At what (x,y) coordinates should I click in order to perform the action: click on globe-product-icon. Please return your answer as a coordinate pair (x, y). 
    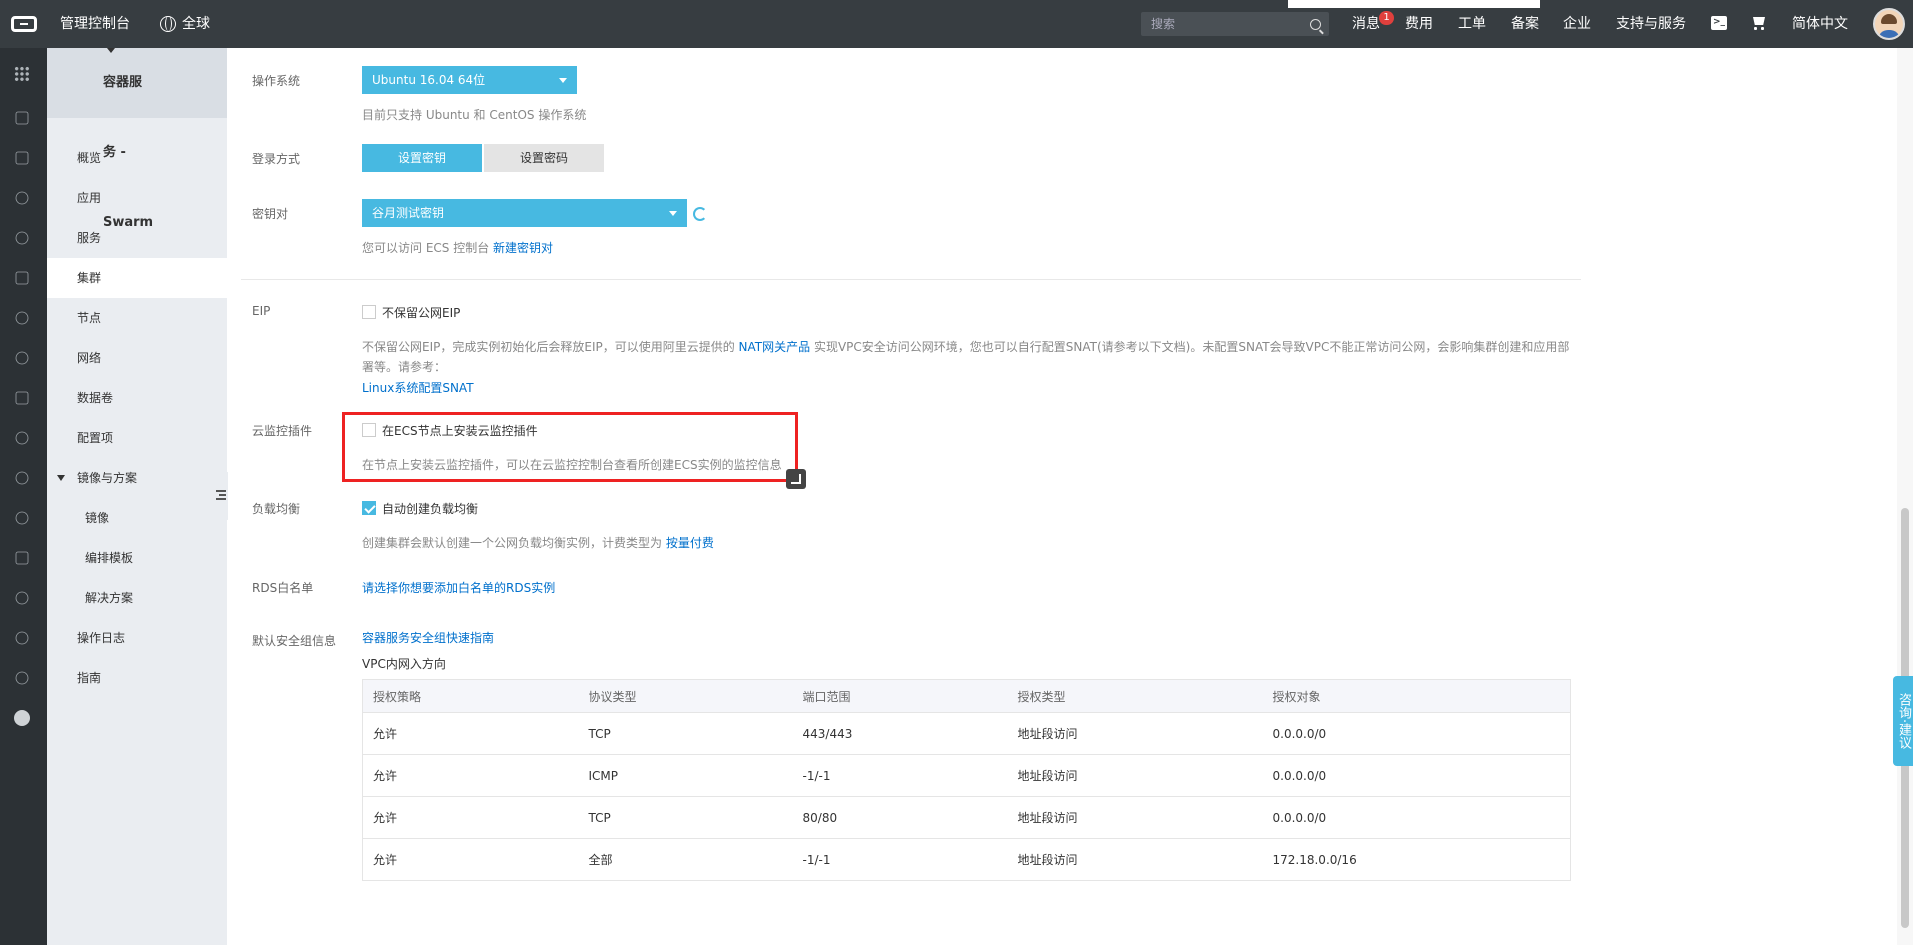
    Looking at the image, I should click on (22, 638).